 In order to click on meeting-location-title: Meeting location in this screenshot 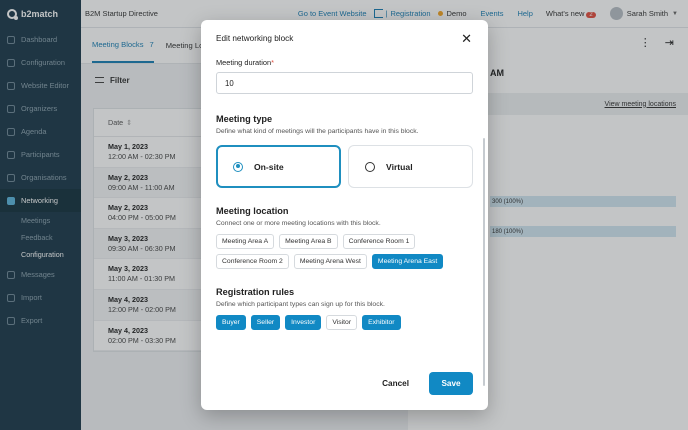, I will do `click(252, 211)`.